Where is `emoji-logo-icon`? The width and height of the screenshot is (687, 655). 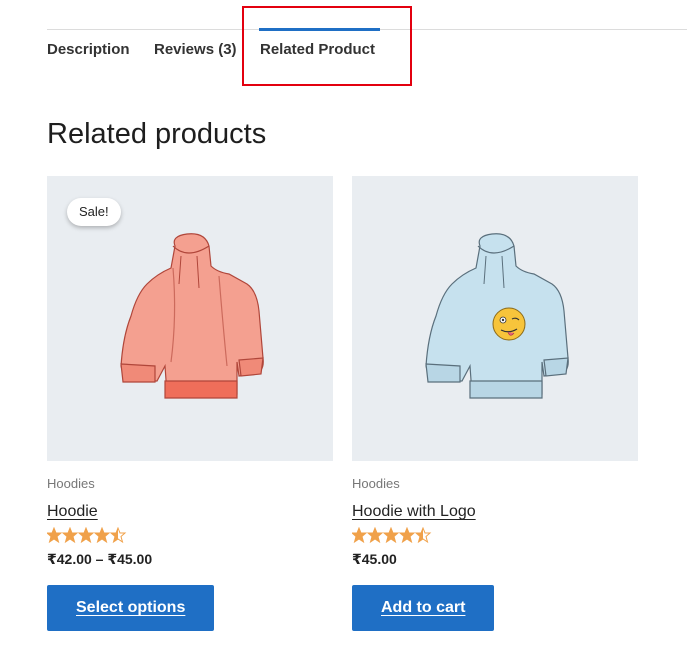 emoji-logo-icon is located at coordinates (509, 324).